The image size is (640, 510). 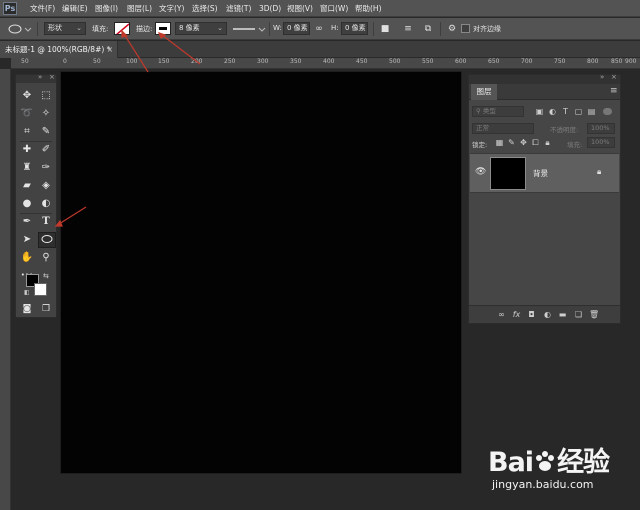 I want to click on watermark-brand-suffix: 经验, so click(x=583, y=462).